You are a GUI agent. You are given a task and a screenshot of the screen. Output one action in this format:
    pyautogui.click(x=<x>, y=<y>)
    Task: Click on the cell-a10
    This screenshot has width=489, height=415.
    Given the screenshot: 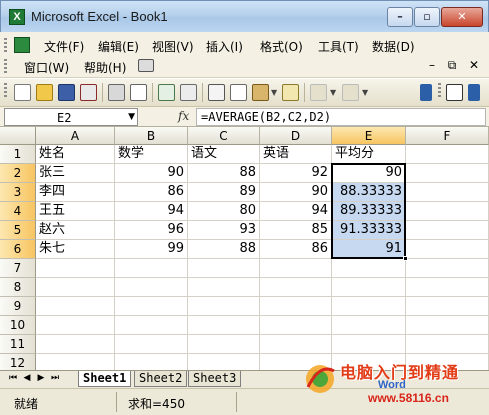 What is the action you would take?
    pyautogui.click(x=75, y=325)
    